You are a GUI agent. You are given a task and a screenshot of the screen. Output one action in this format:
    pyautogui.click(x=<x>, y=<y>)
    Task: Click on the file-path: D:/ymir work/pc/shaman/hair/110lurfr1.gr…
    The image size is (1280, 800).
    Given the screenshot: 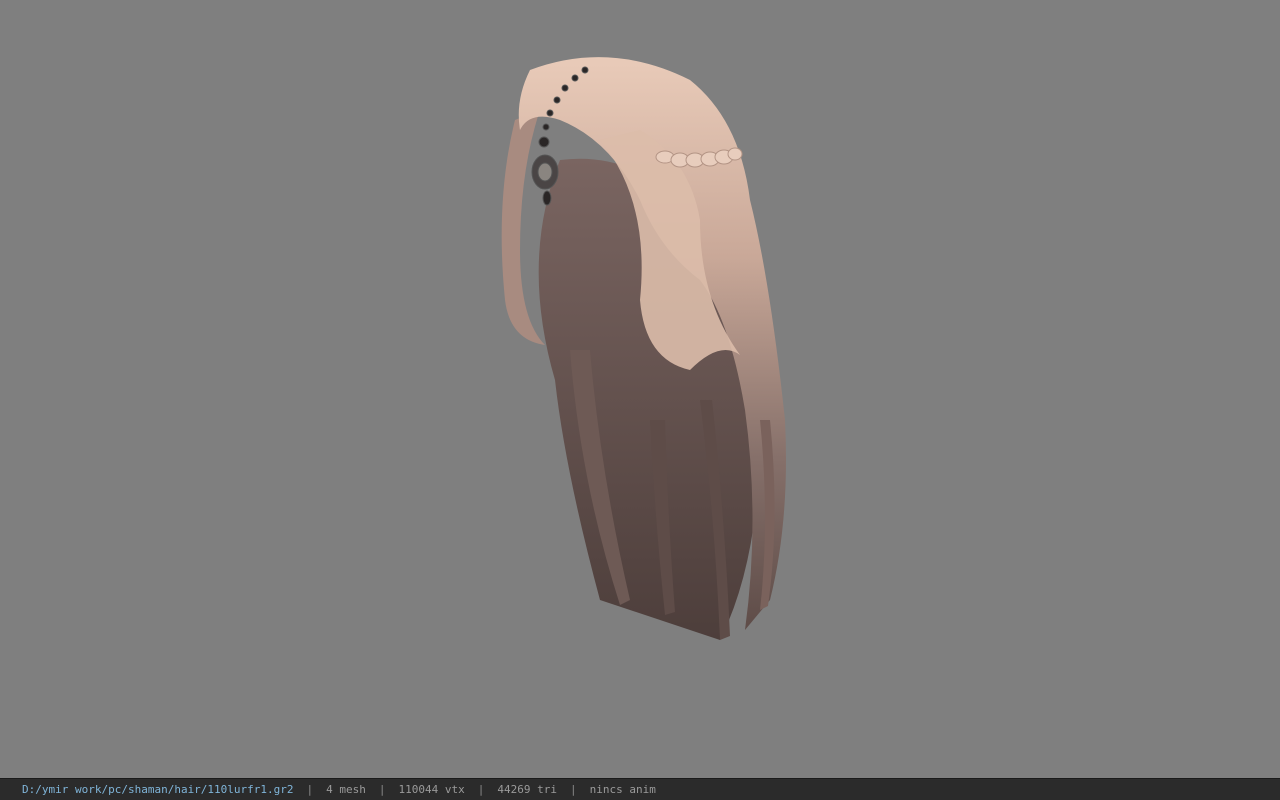 What is the action you would take?
    pyautogui.click(x=158, y=789)
    